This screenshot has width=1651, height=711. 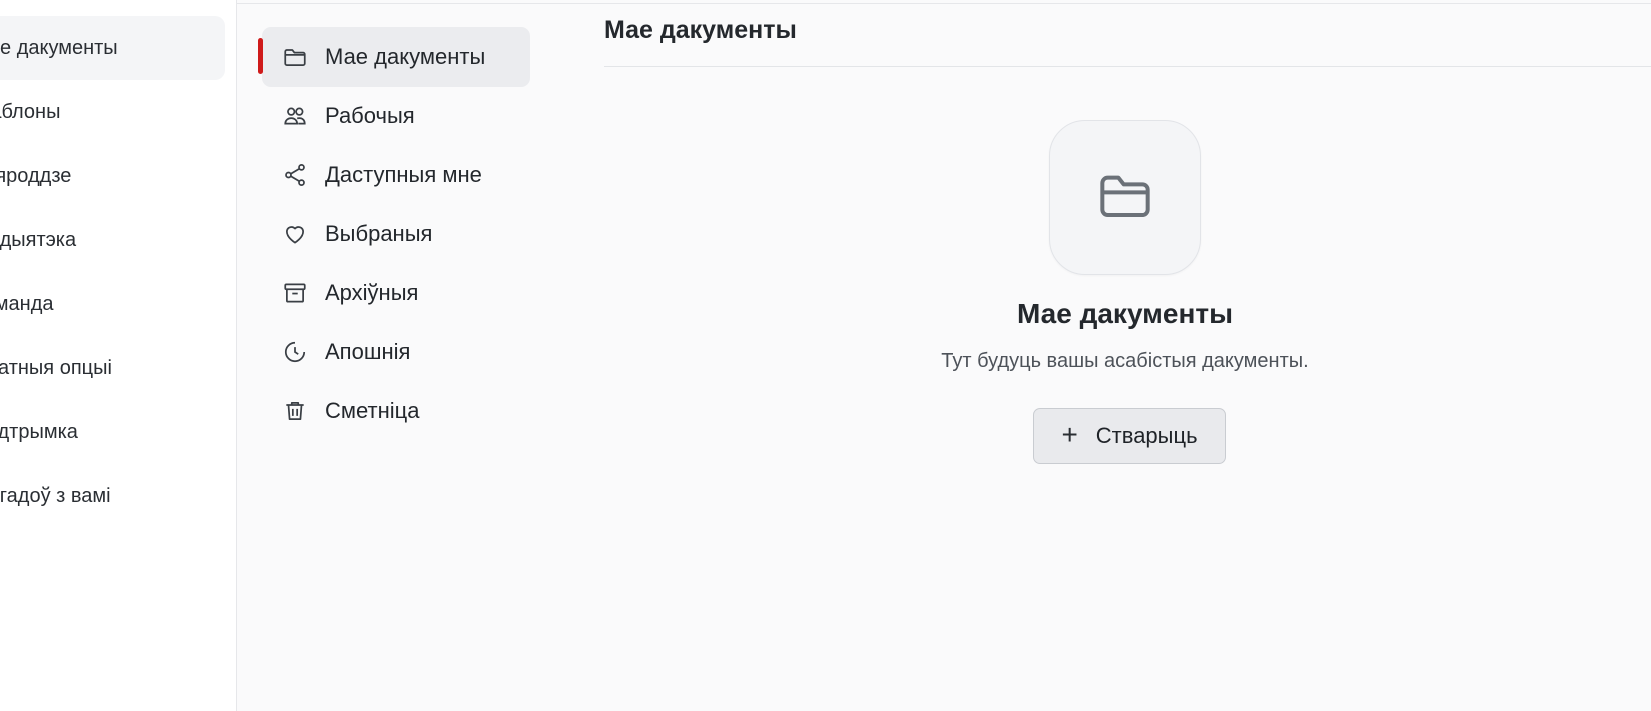 I want to click on empty-state-icon-box, so click(x=1125, y=197).